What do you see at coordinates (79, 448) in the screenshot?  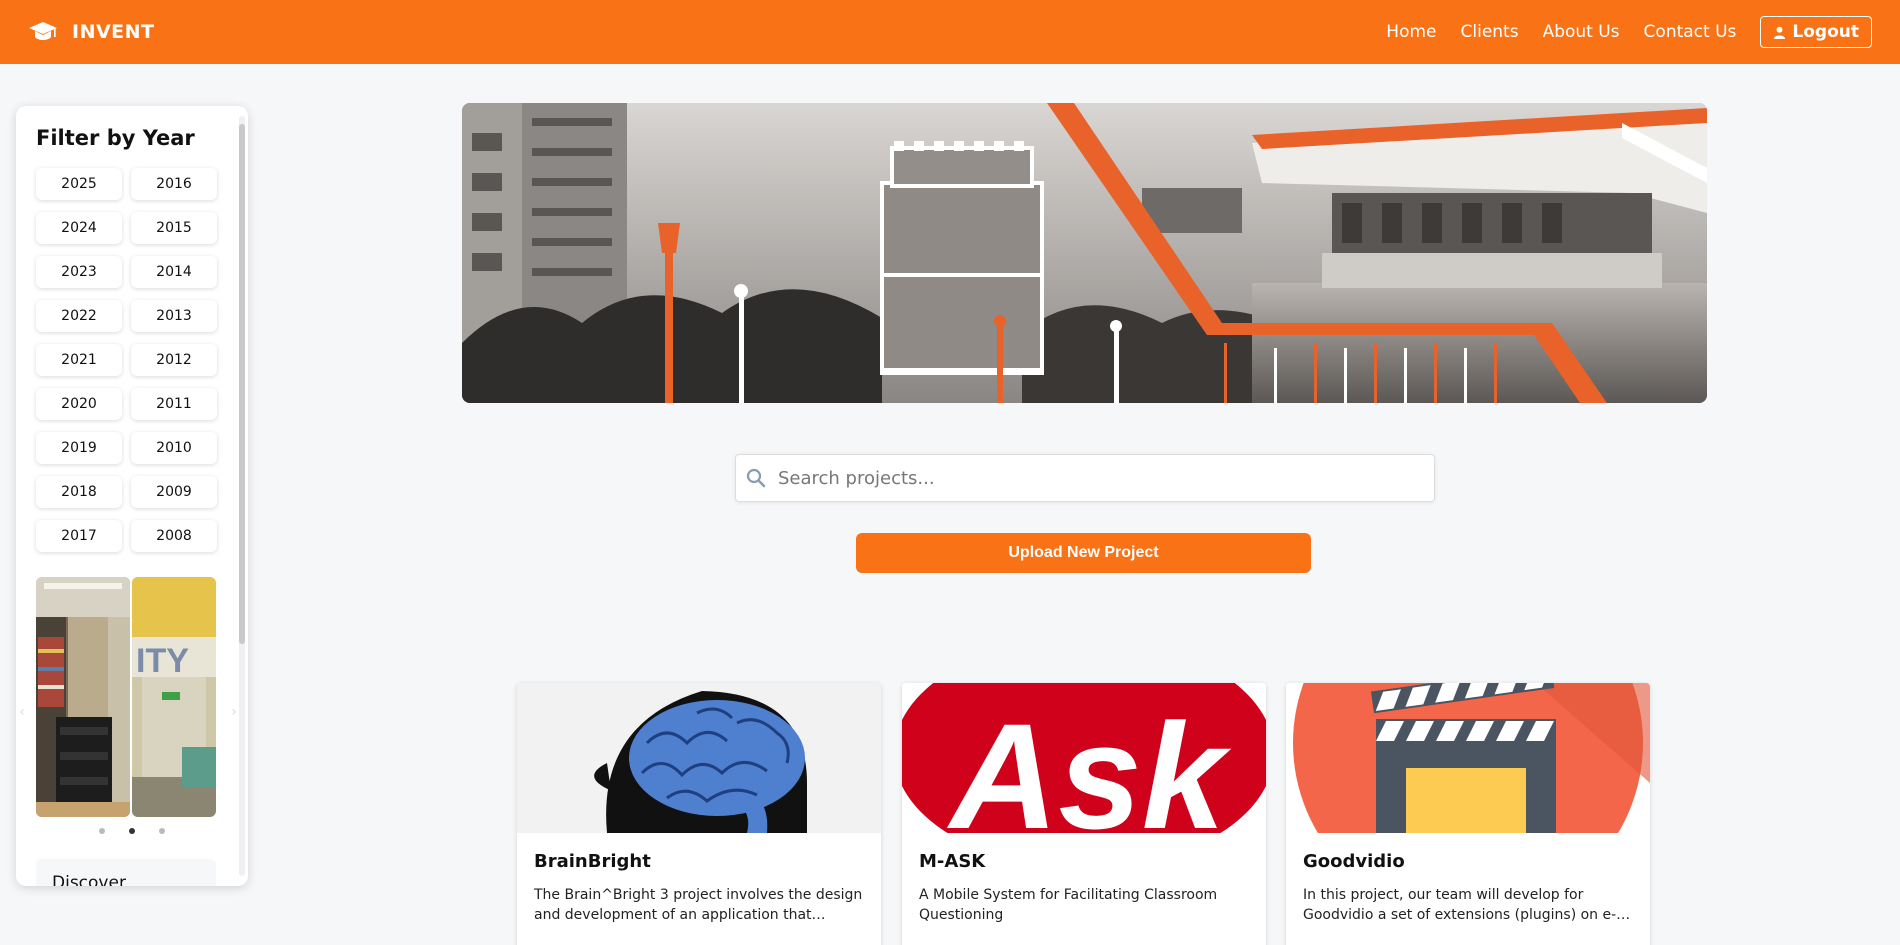 I see `year-button: 2019` at bounding box center [79, 448].